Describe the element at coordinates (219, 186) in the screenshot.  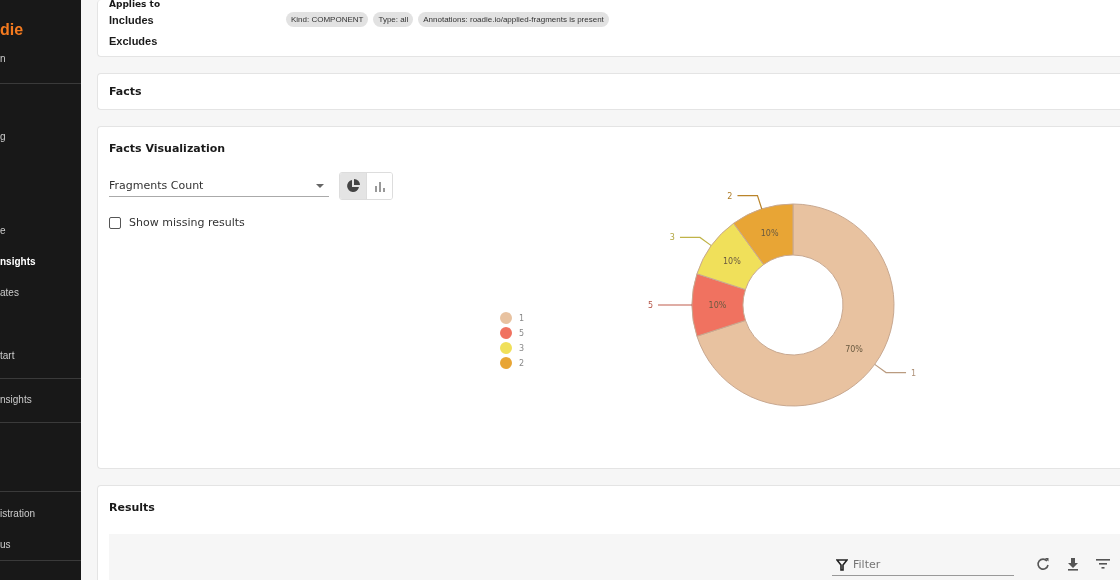
I see `fact-select: Fragments Count` at that location.